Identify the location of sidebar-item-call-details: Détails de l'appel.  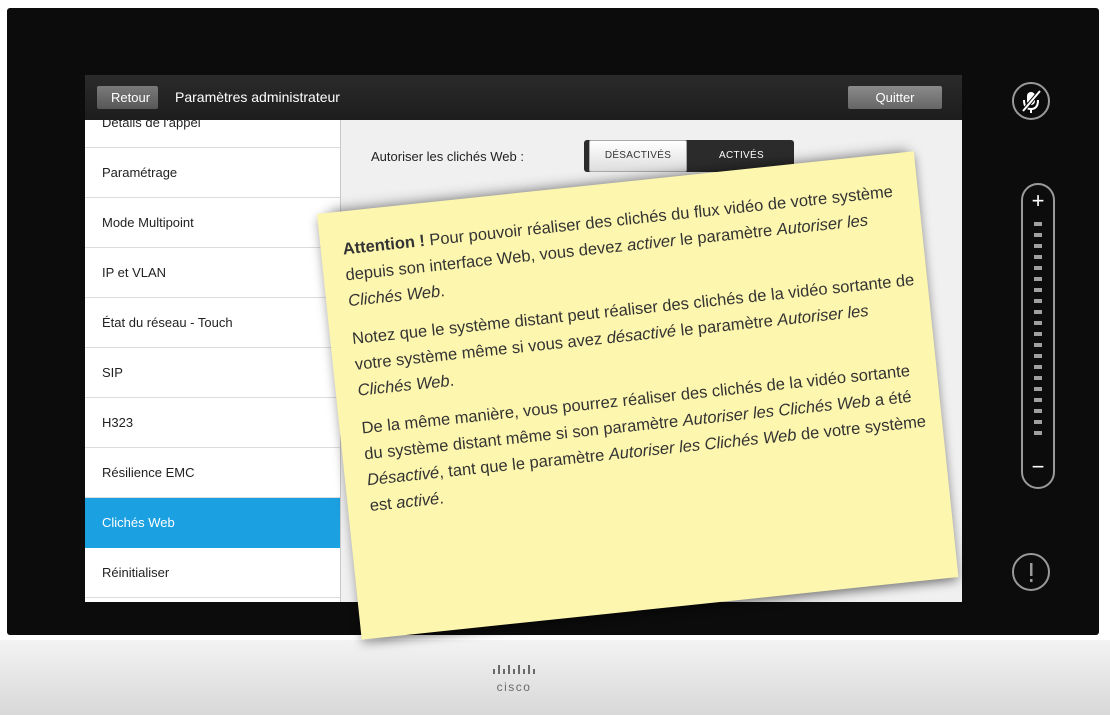
(212, 134).